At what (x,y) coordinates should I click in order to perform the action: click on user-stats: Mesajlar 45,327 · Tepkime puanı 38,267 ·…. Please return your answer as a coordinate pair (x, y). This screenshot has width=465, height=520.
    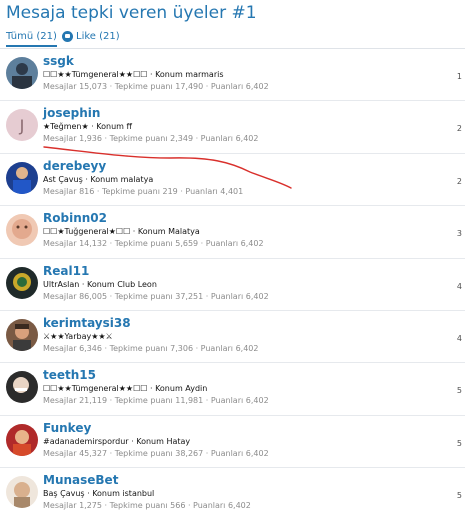
    Looking at the image, I should click on (156, 453).